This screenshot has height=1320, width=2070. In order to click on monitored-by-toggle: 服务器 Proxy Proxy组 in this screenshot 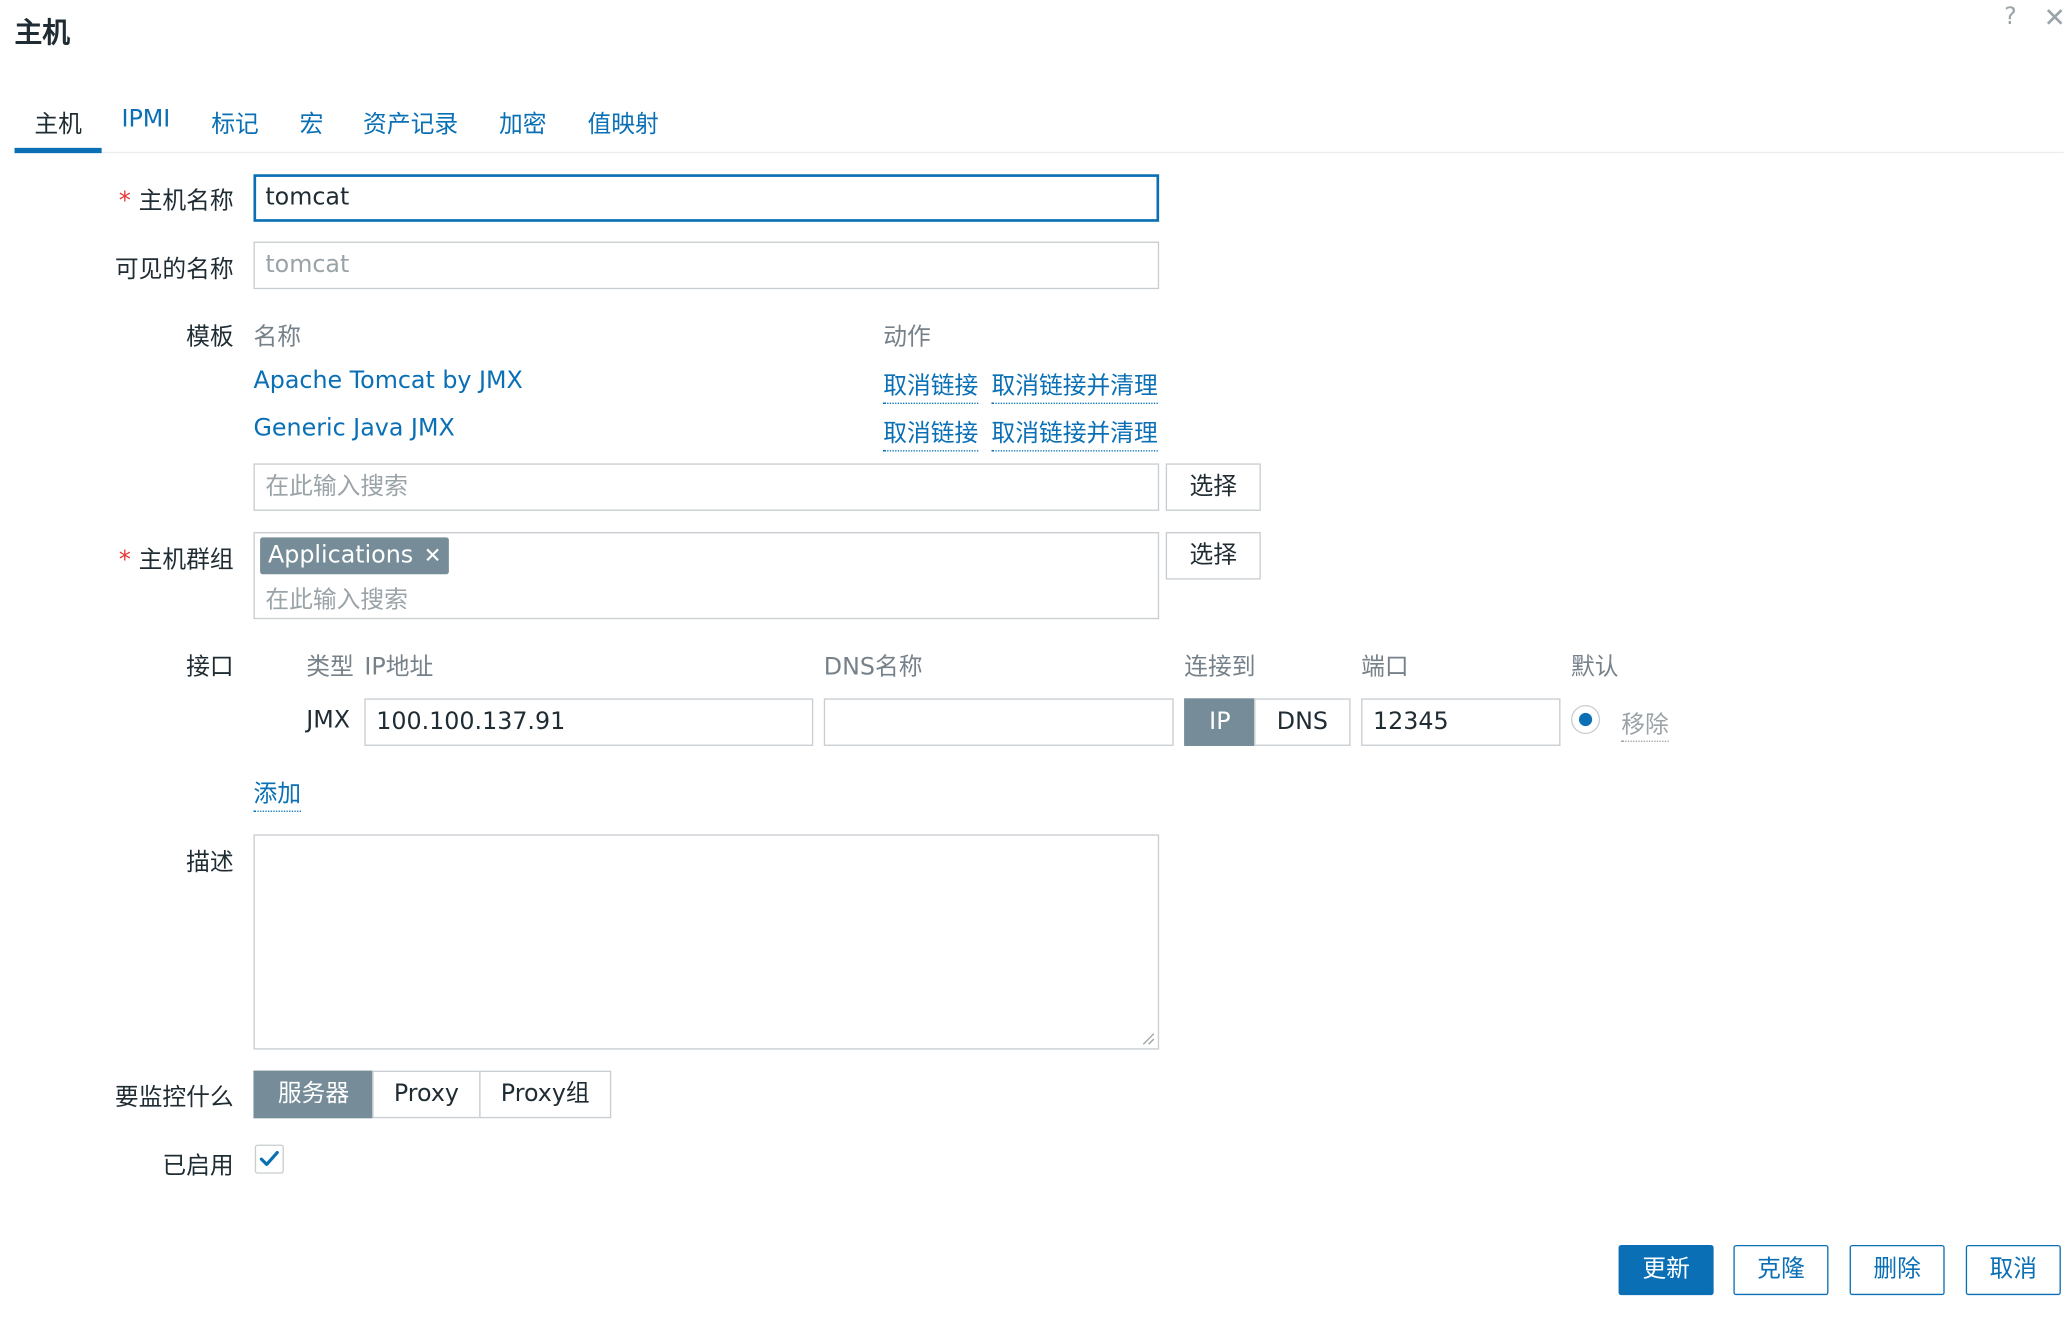, I will do `click(432, 1094)`.